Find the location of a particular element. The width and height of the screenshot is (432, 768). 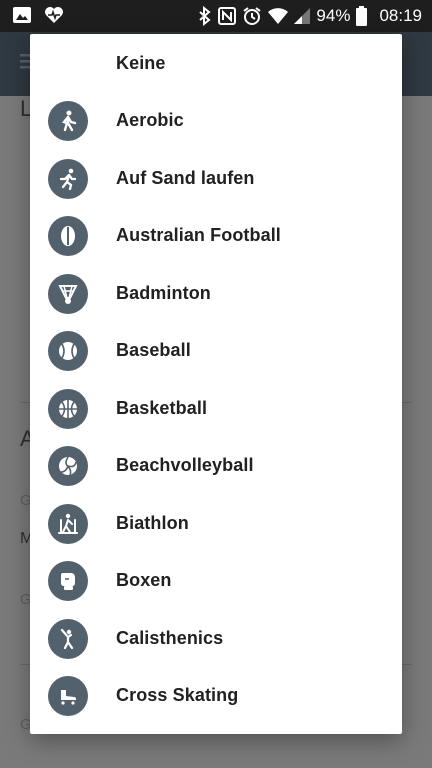

battery-icon is located at coordinates (362, 16).